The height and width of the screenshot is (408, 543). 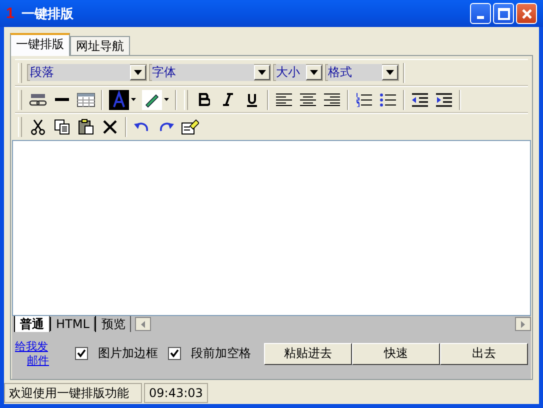 What do you see at coordinates (523, 324) in the screenshot?
I see `right-arrow-icon` at bounding box center [523, 324].